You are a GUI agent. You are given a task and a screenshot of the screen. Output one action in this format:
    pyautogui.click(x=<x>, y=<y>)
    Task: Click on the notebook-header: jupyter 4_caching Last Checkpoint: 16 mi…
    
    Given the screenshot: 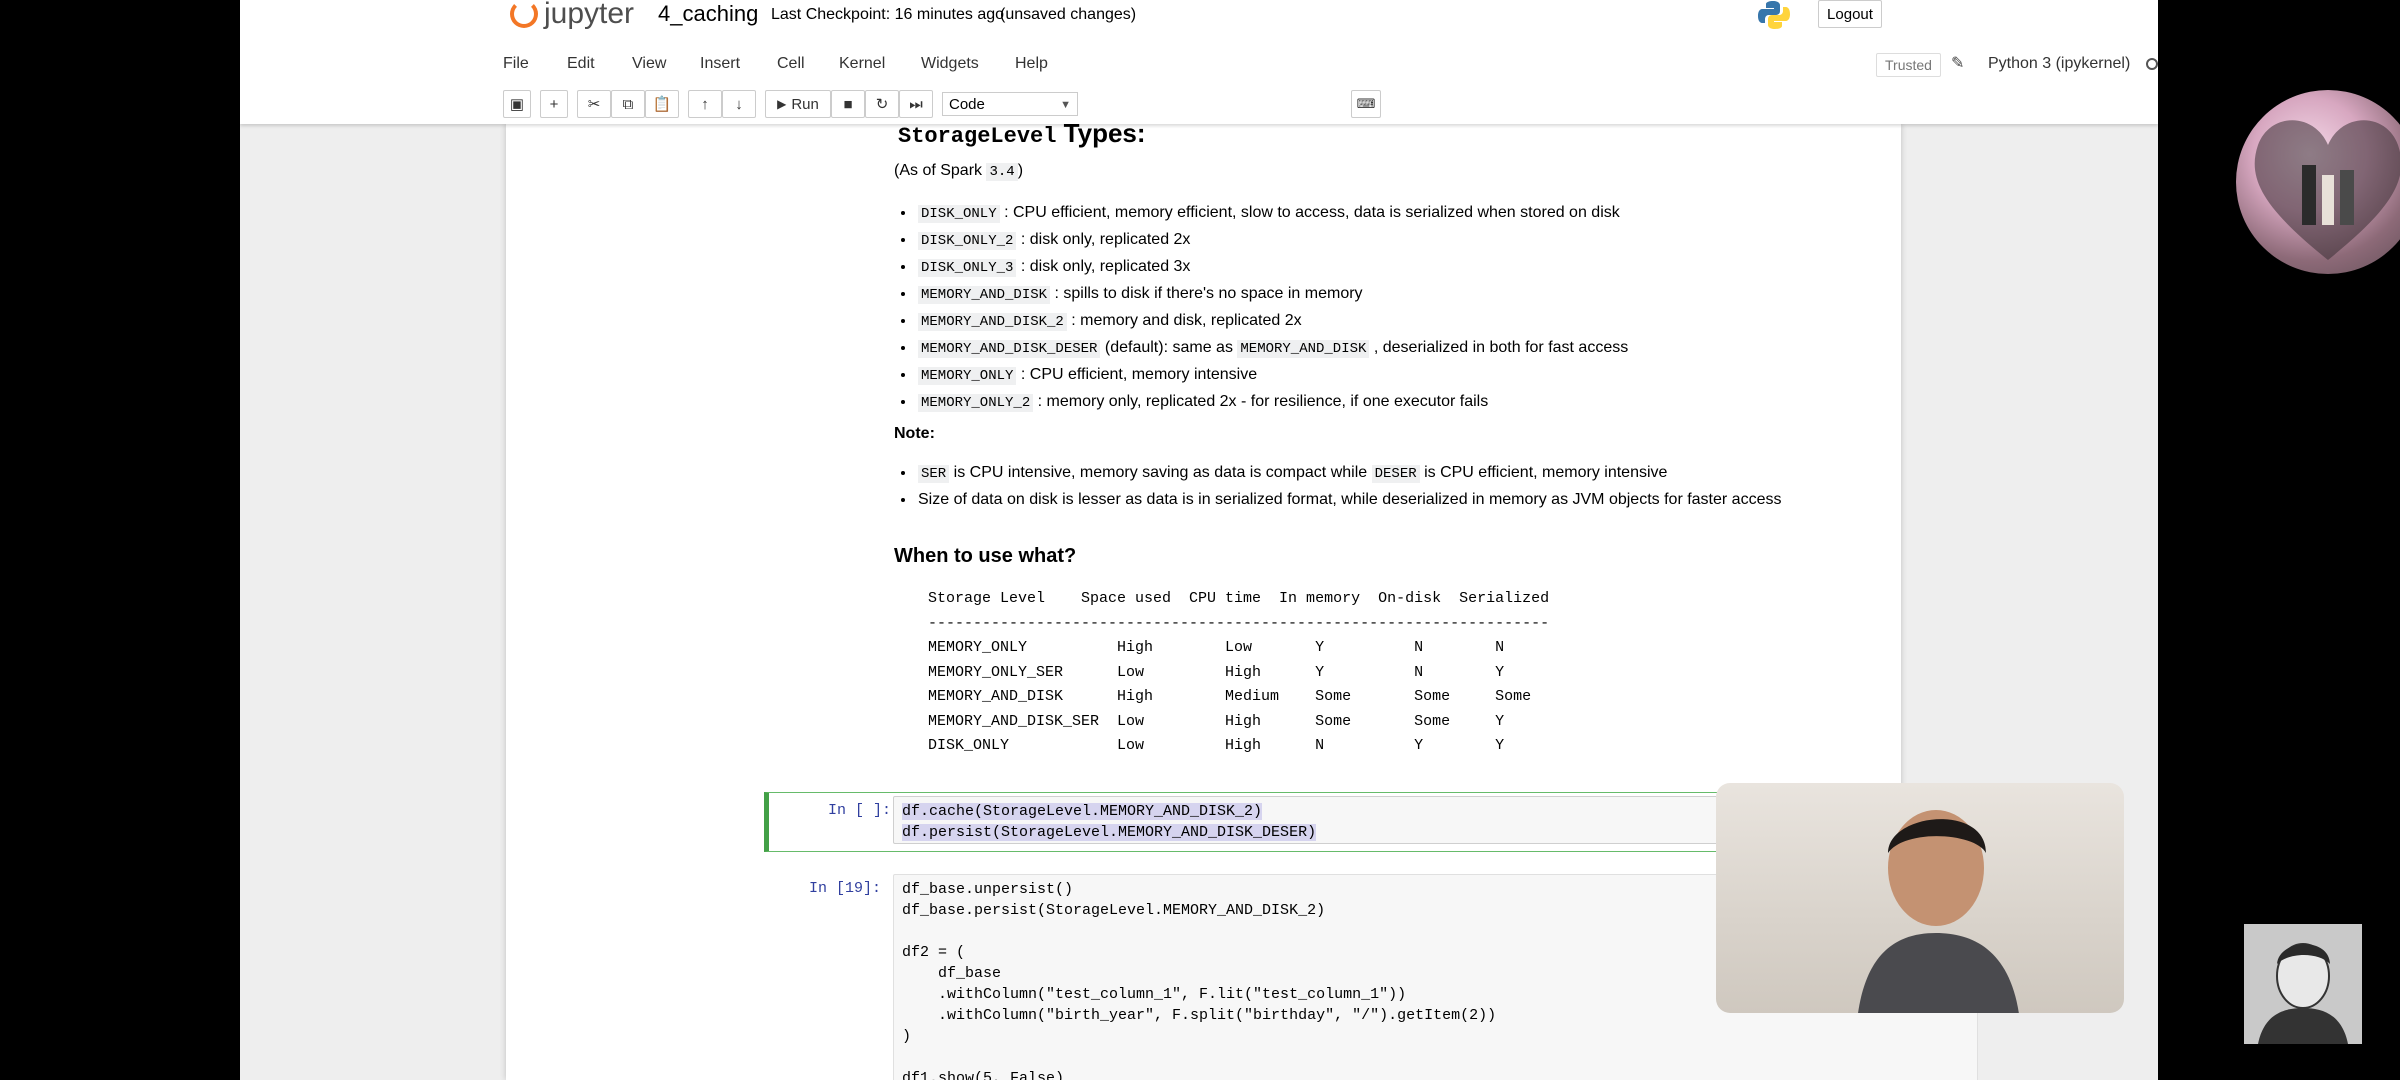 What is the action you would take?
    pyautogui.click(x=1199, y=62)
    